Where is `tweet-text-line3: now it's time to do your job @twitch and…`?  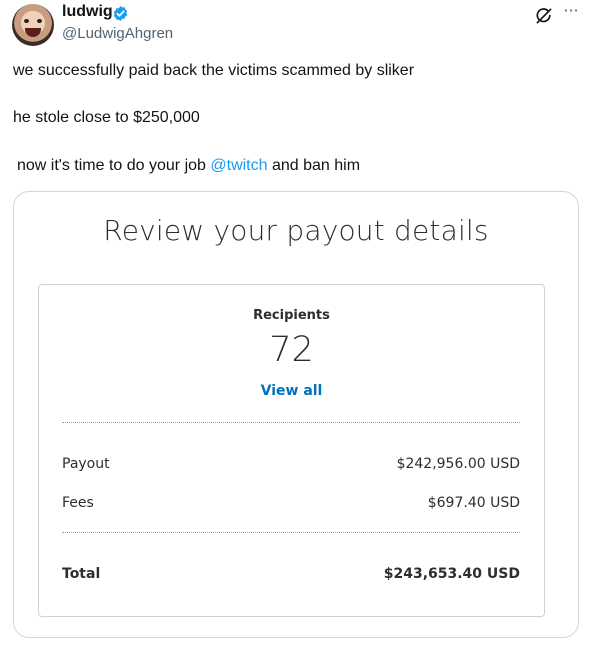 tweet-text-line3: now it's time to do your job @twitch and… is located at coordinates (188, 166).